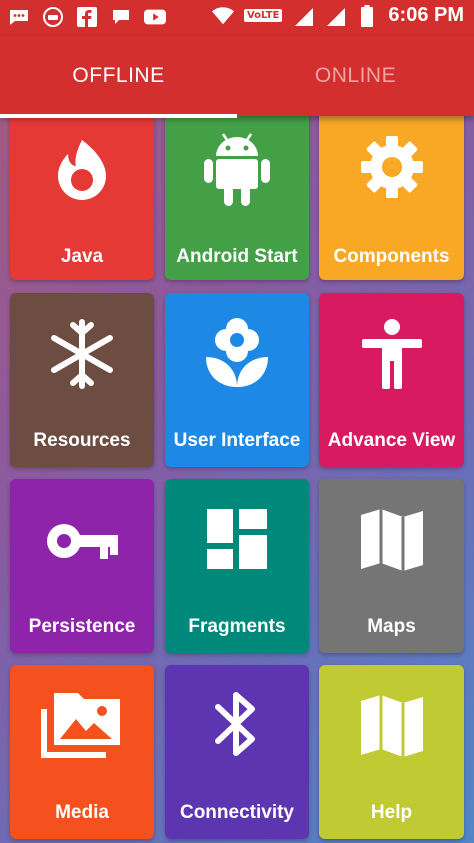  I want to click on tab-online: ONLINE, so click(355, 76).